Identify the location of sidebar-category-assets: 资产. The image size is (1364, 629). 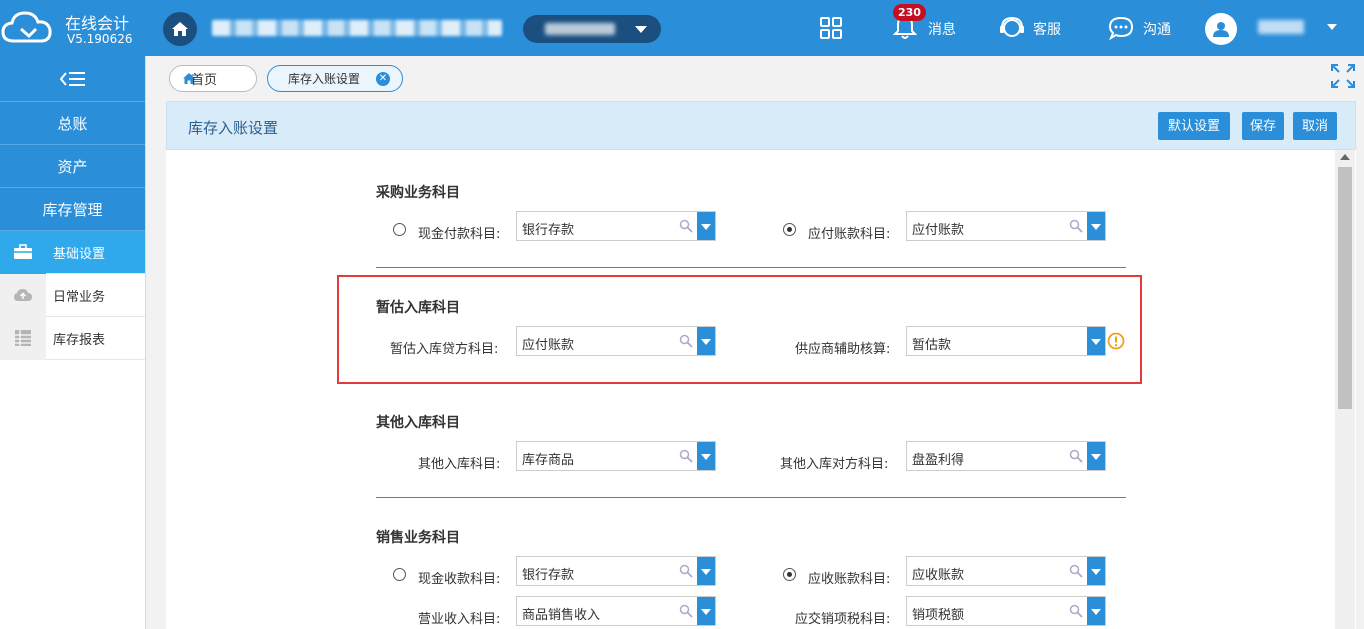
(72, 166).